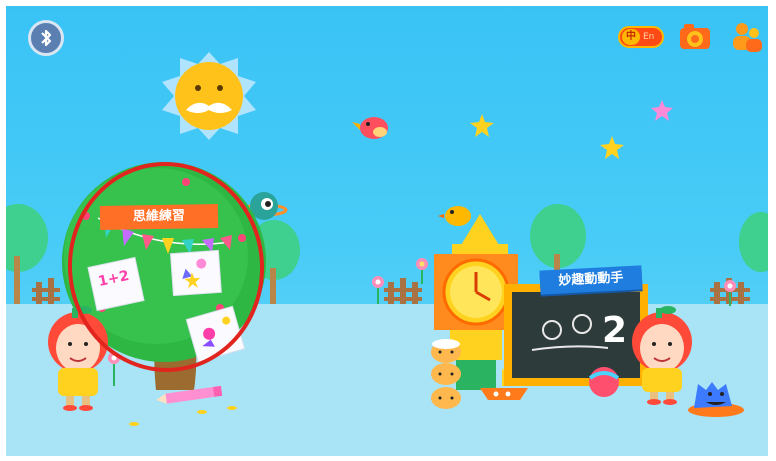 This screenshot has width=776, height=461. I want to click on language-en-label: En, so click(649, 37).